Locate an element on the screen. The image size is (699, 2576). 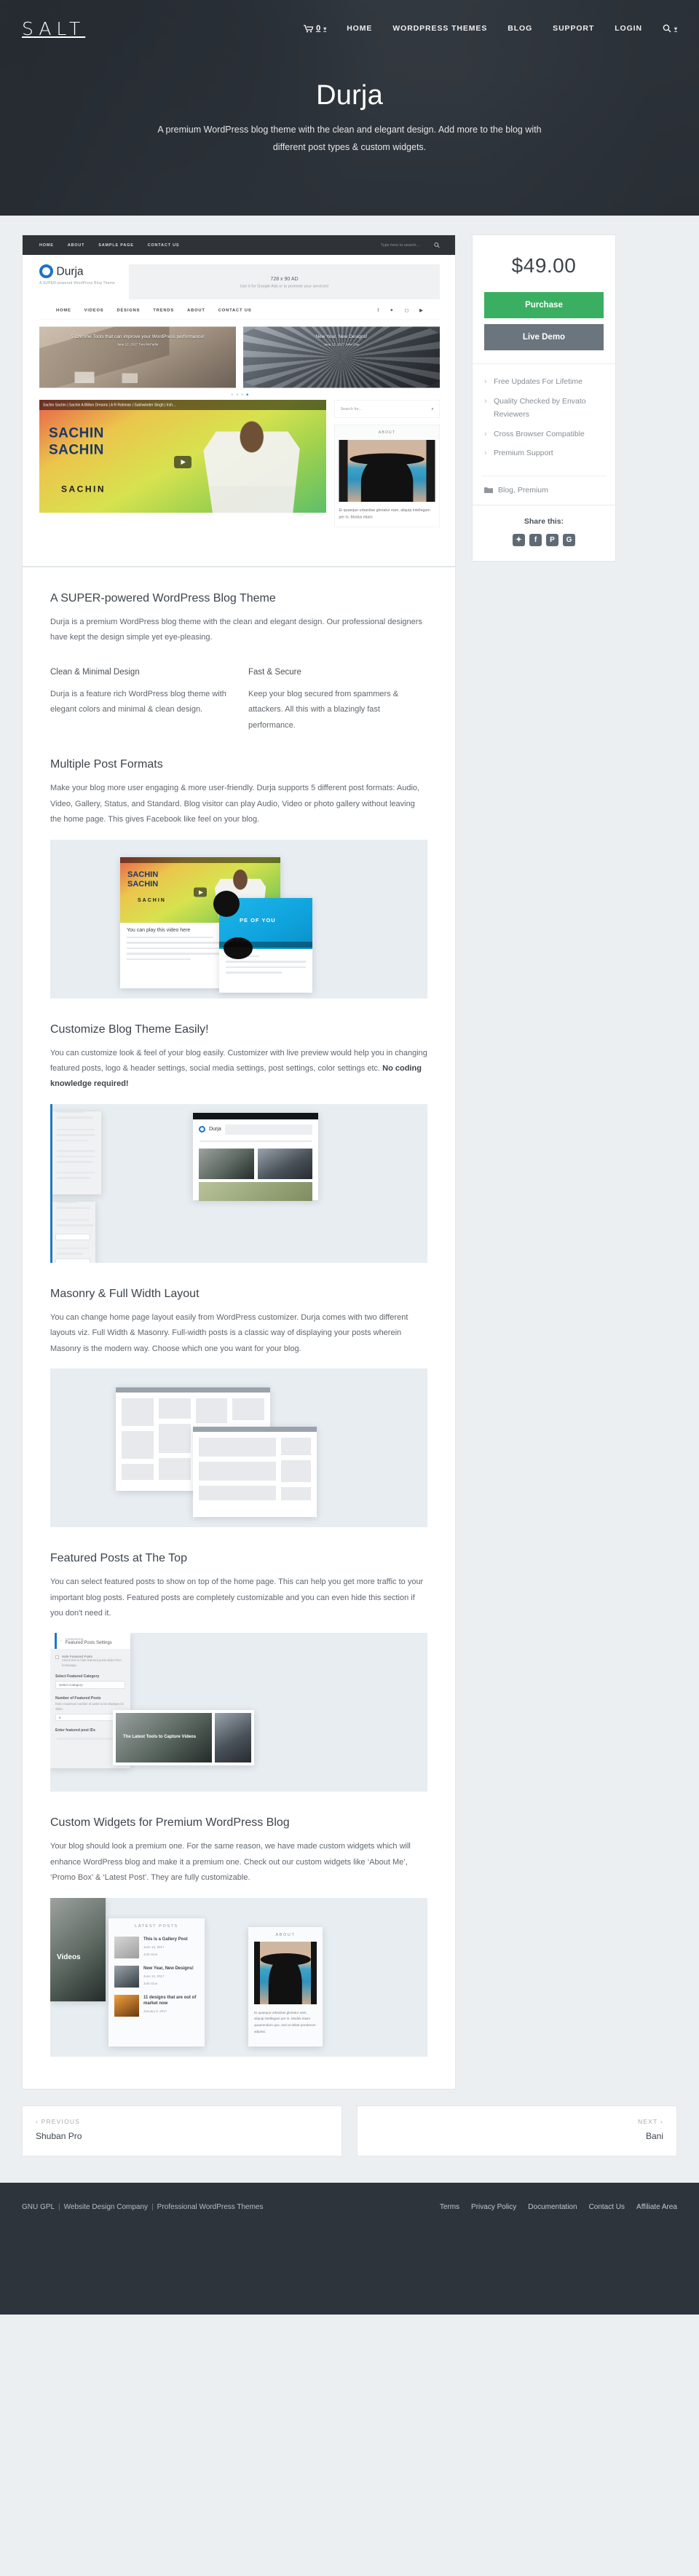
next-post-link: NEXT › Bani is located at coordinates (517, 2130).